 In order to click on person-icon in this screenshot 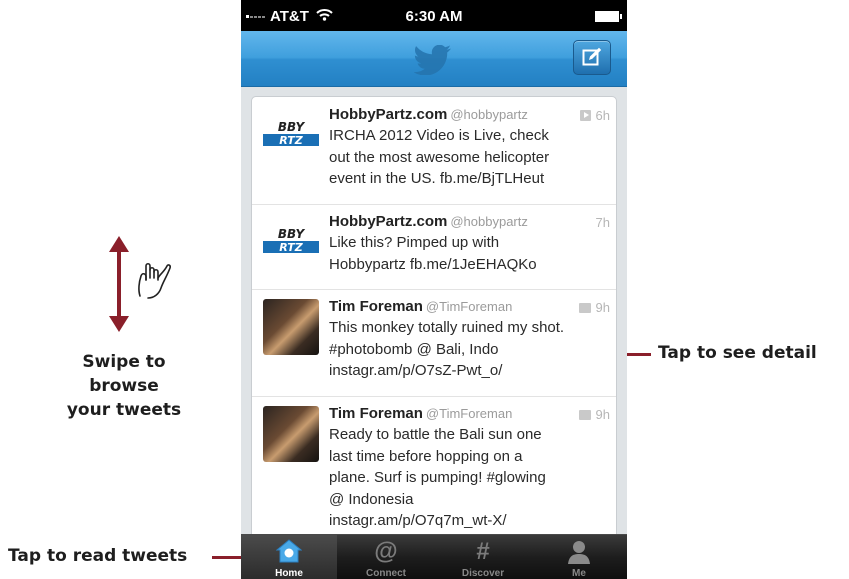, I will do `click(579, 552)`.